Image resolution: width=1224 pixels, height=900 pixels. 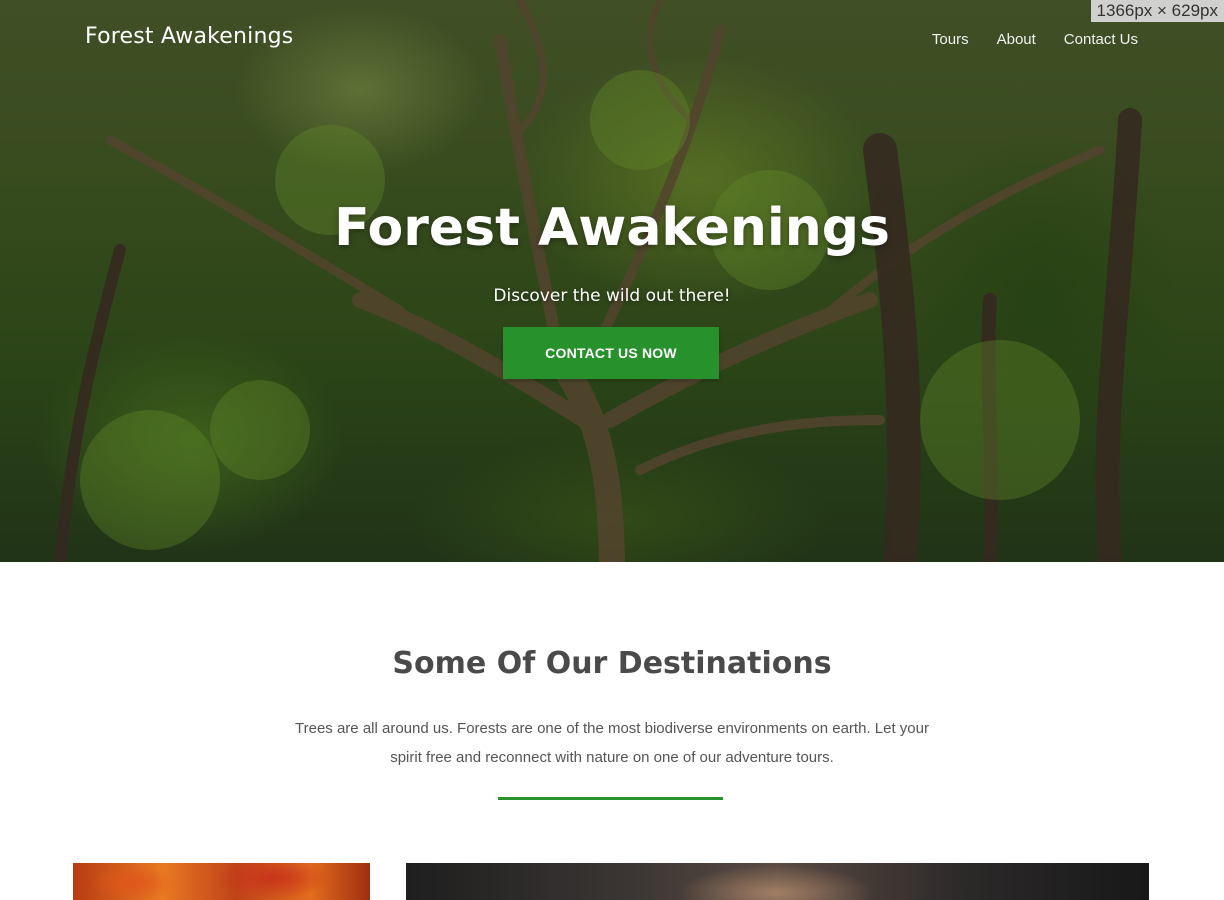 I want to click on nav-link-tours: Tours, so click(x=950, y=39).